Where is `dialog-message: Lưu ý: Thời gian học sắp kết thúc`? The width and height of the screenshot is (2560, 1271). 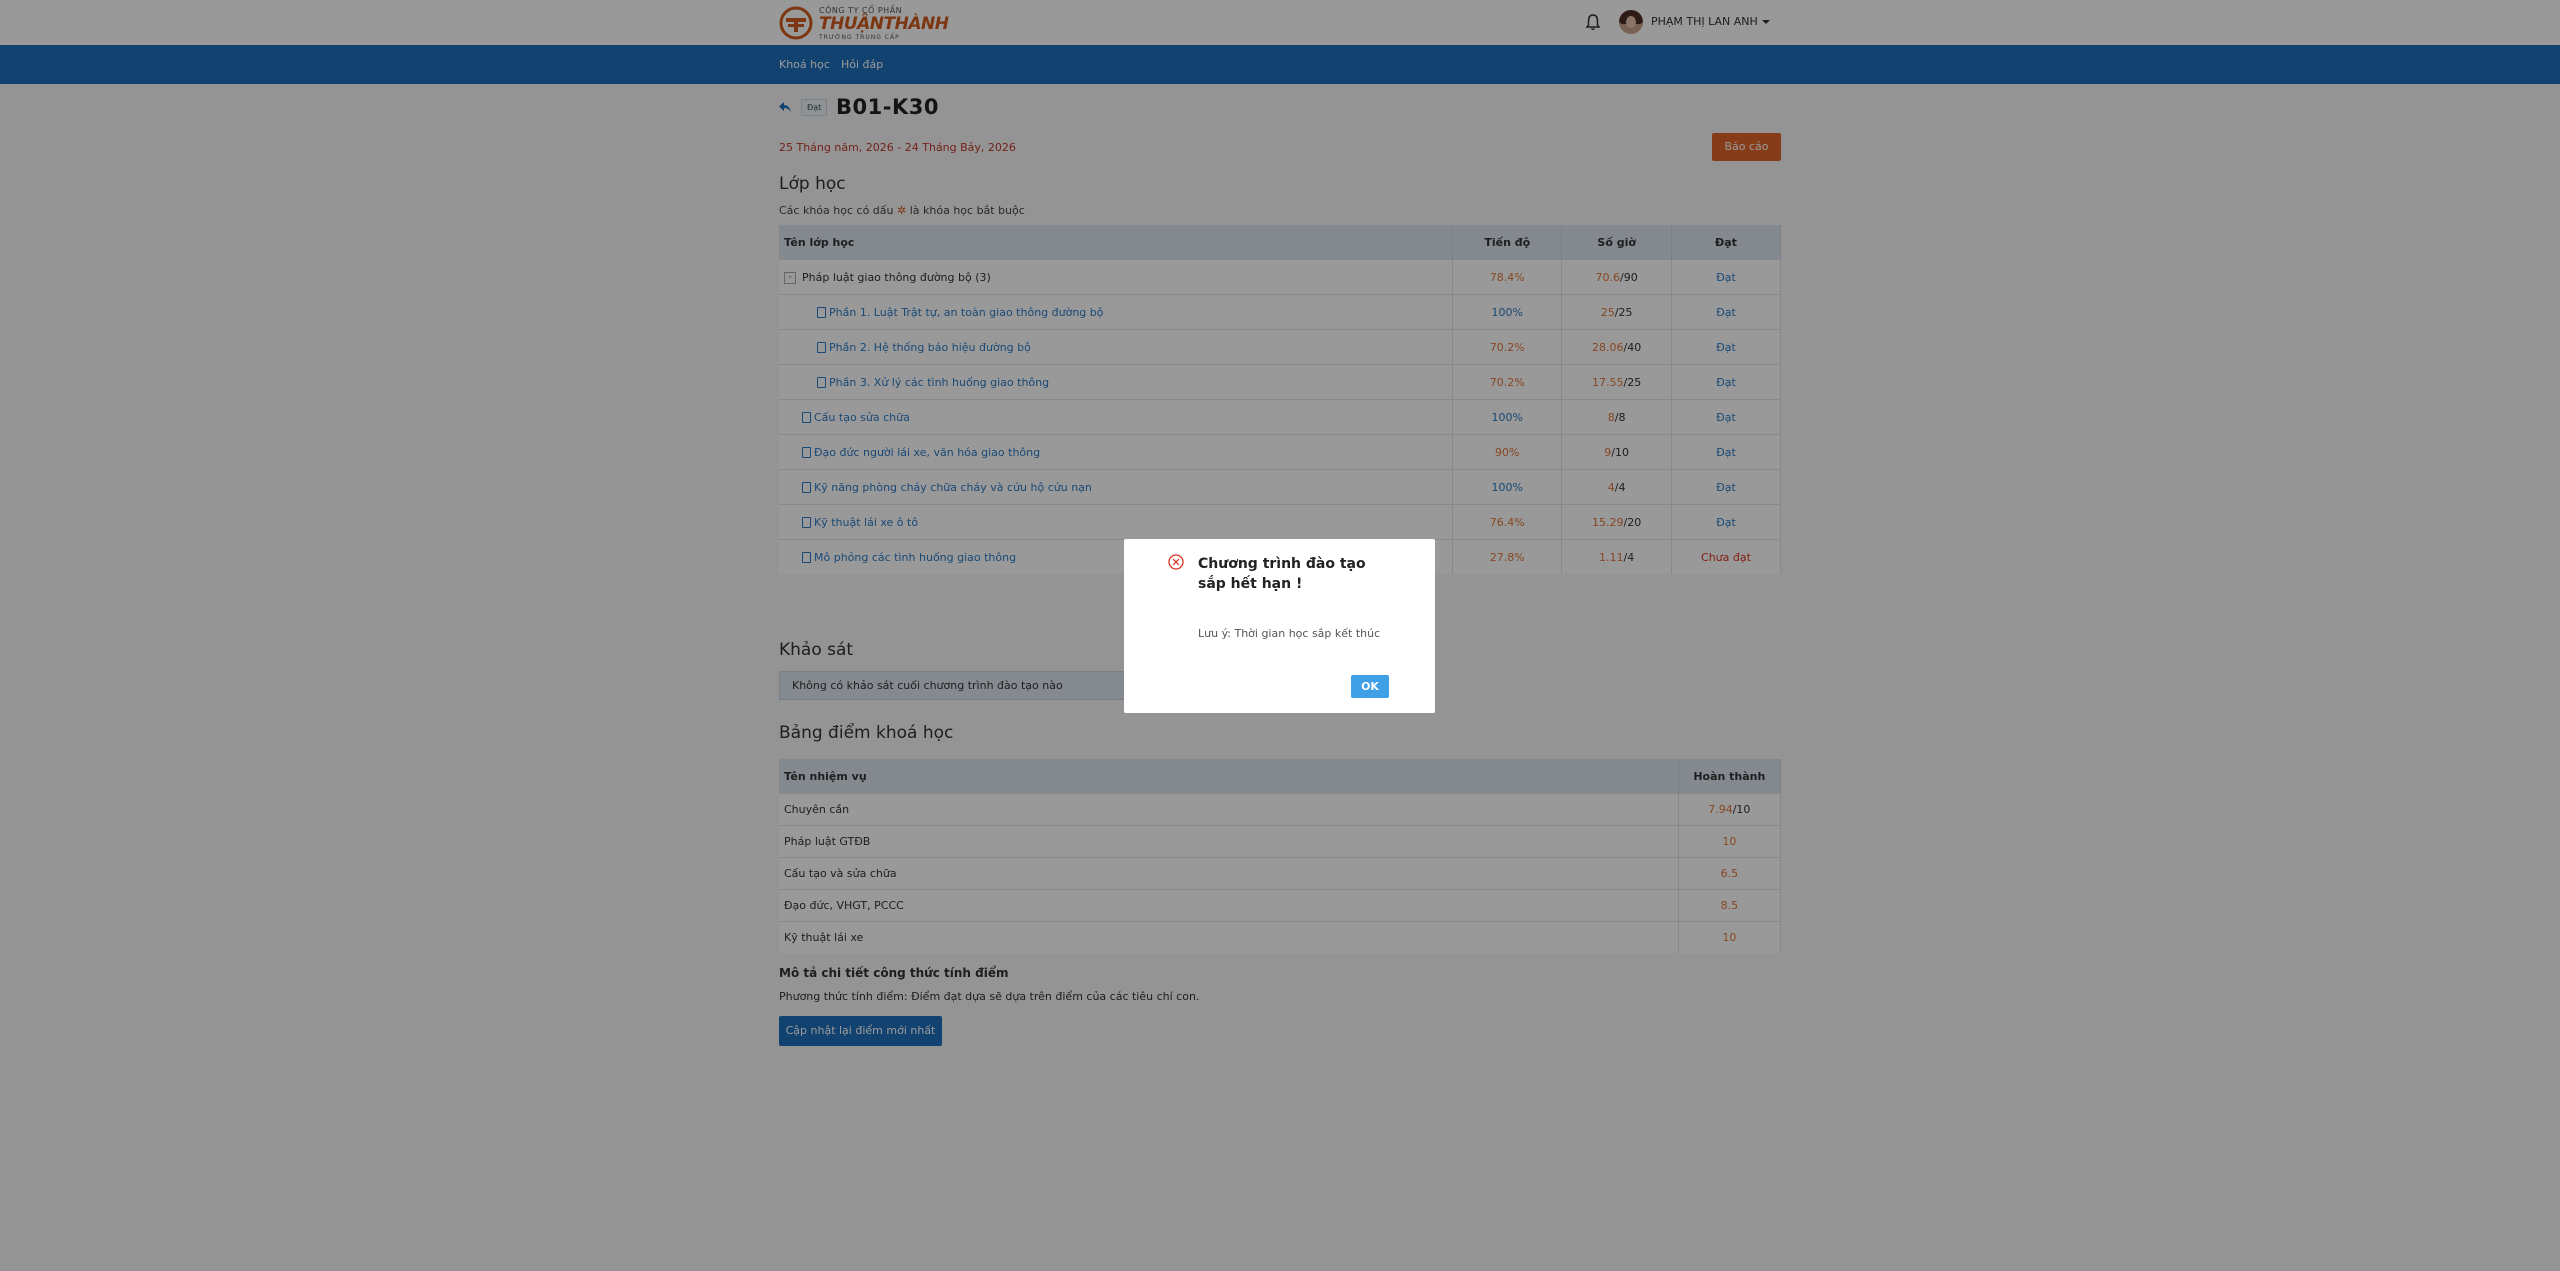 dialog-message: Lưu ý: Thời gian học sắp kết thúc is located at coordinates (1289, 633).